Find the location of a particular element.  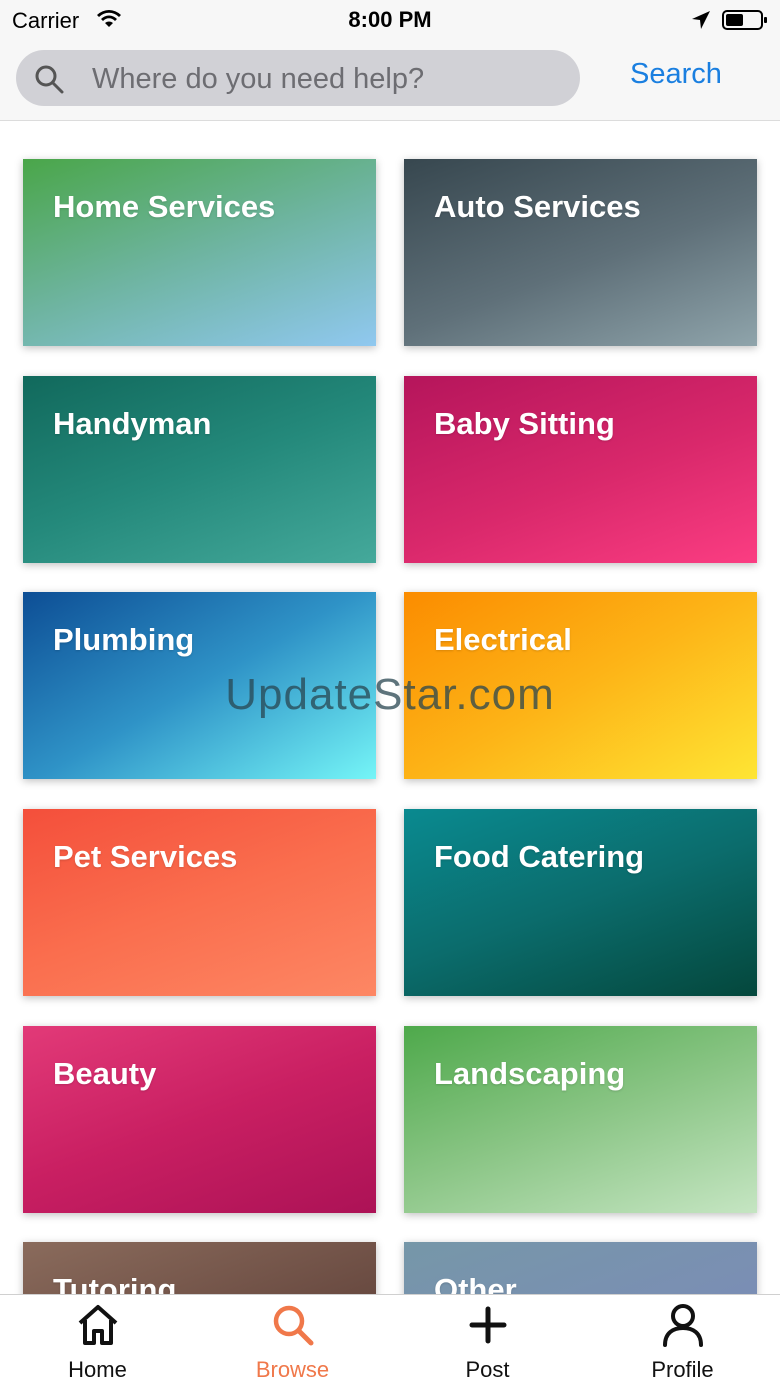

status-time: 8:00 PM is located at coordinates (390, 19).